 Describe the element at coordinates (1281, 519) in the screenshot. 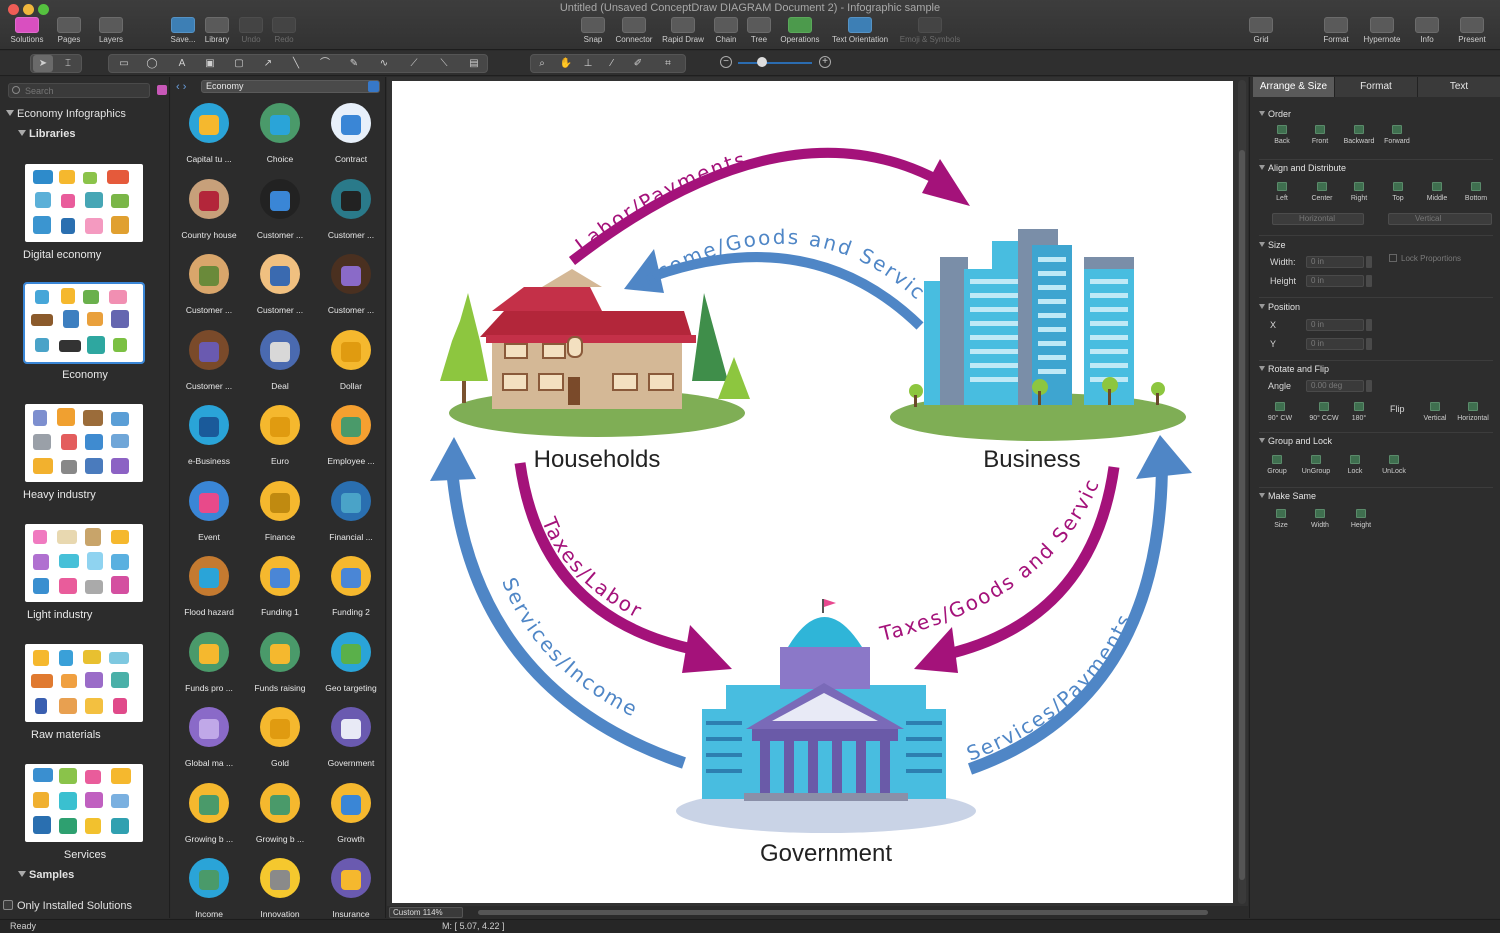

I see `make-same-size-button: Size` at that location.